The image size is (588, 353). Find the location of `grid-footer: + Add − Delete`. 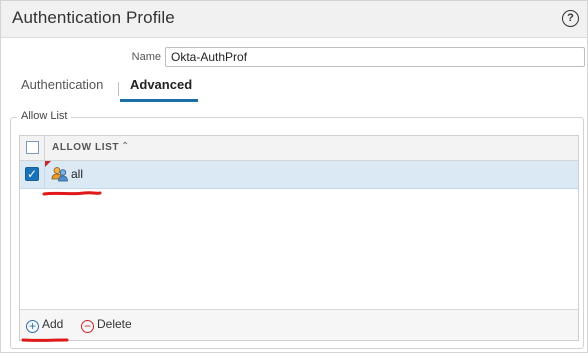

grid-footer: + Add − Delete is located at coordinates (299, 324).